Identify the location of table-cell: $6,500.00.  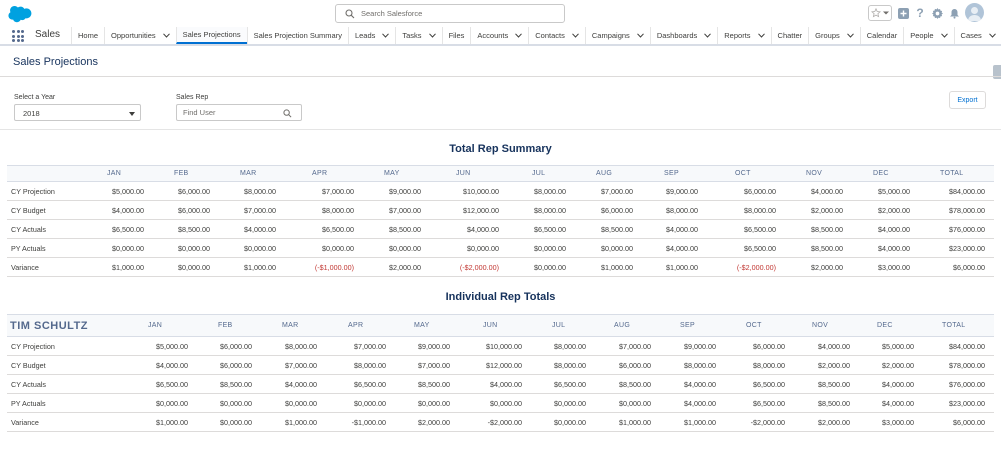
(172, 384).